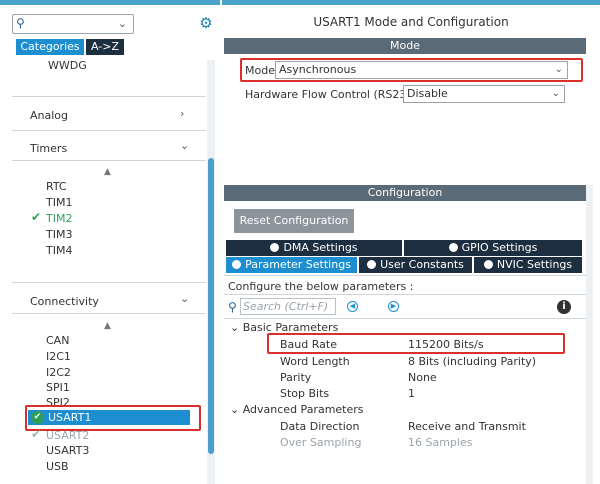 Image resolution: width=600 pixels, height=484 pixels. I want to click on highlight-box-usart1, so click(113, 418).